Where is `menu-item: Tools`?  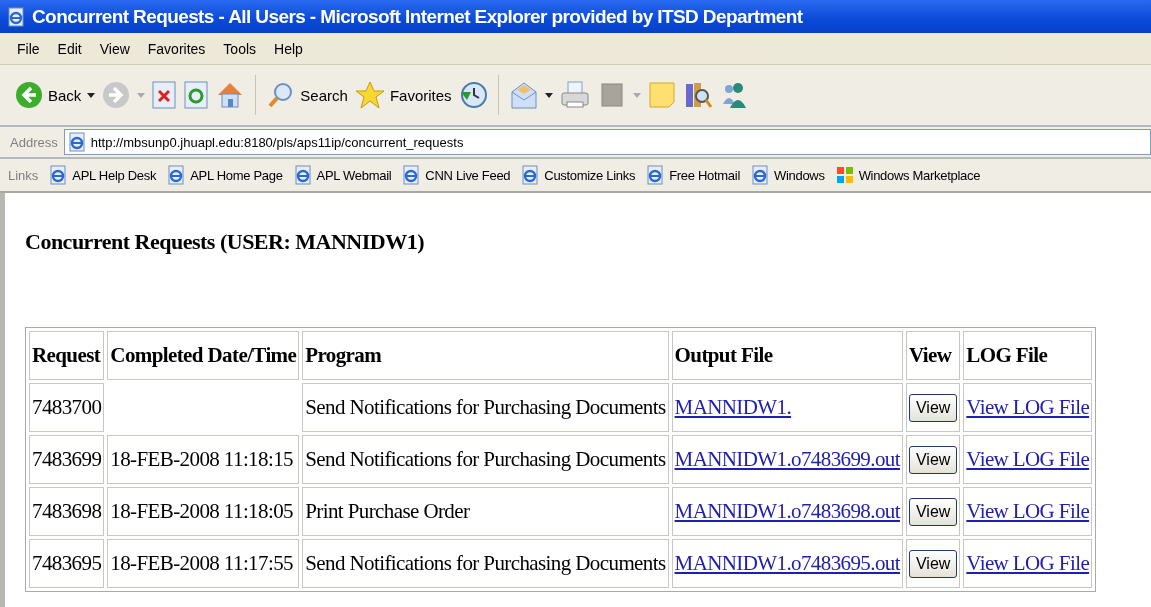 menu-item: Tools is located at coordinates (240, 48).